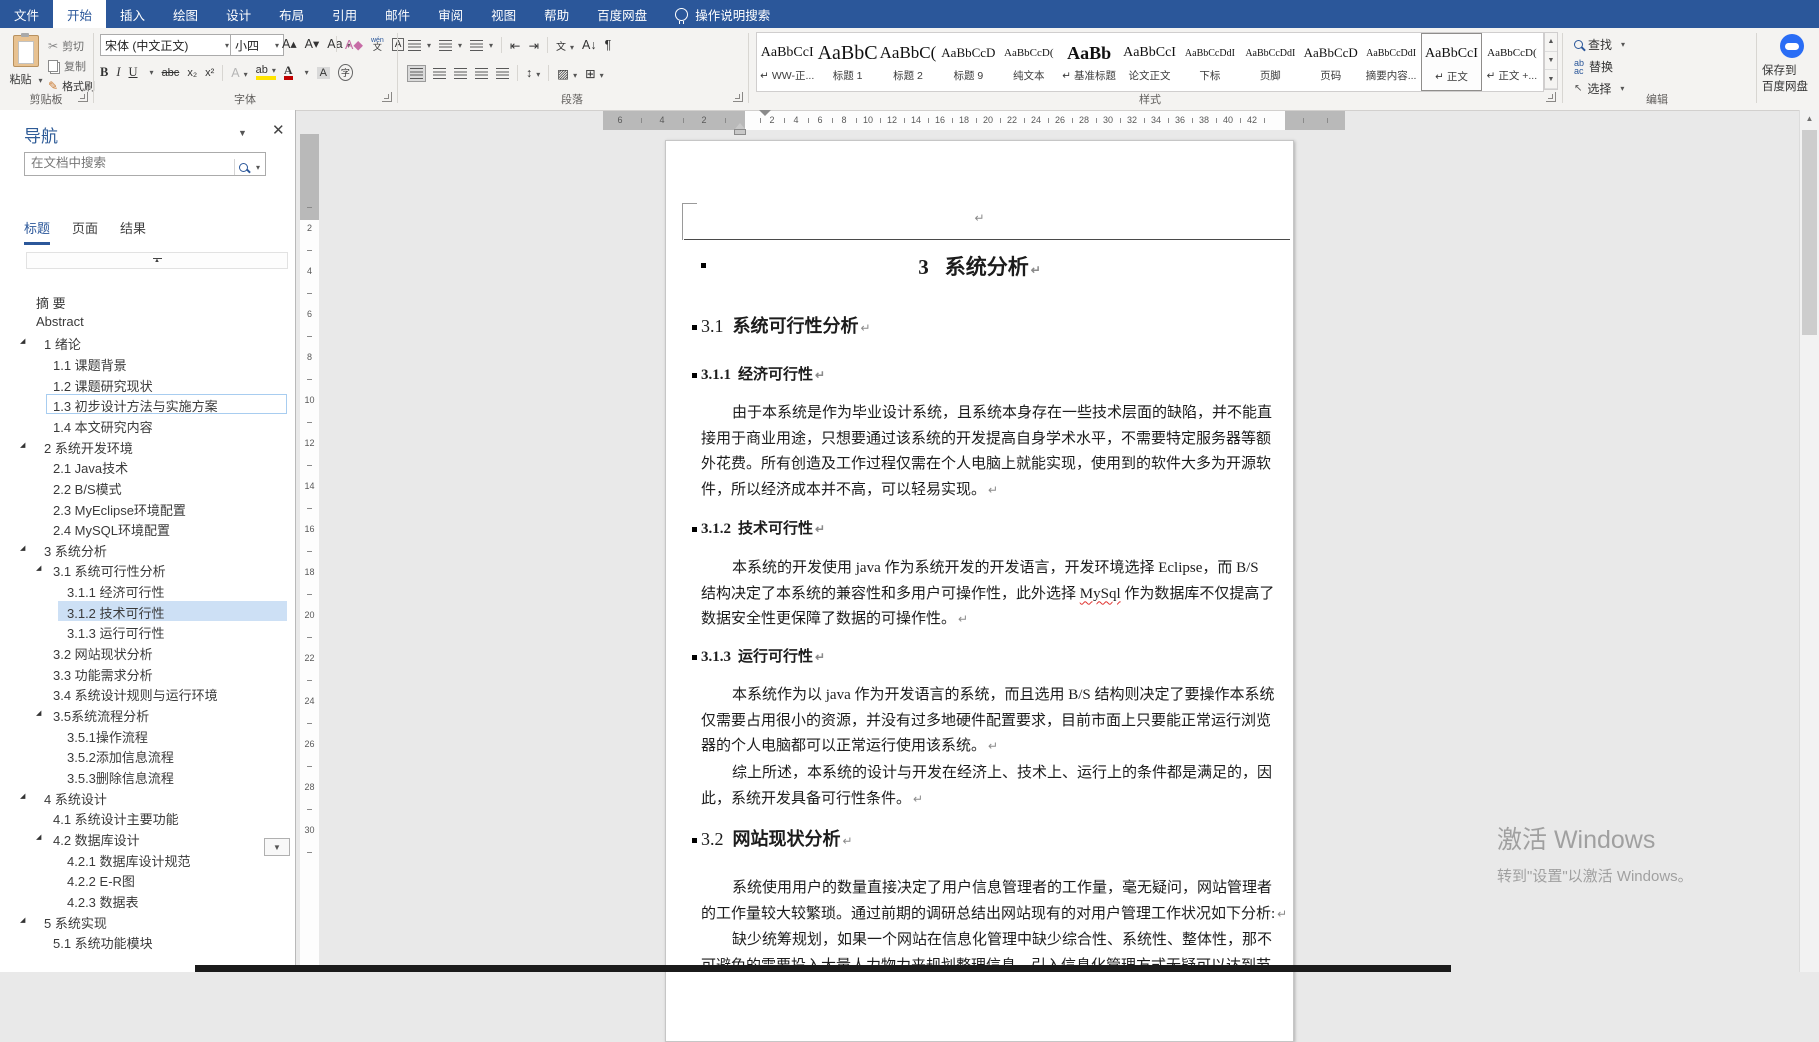  What do you see at coordinates (171, 73) in the screenshot?
I see `strikethrough-button: abc` at bounding box center [171, 73].